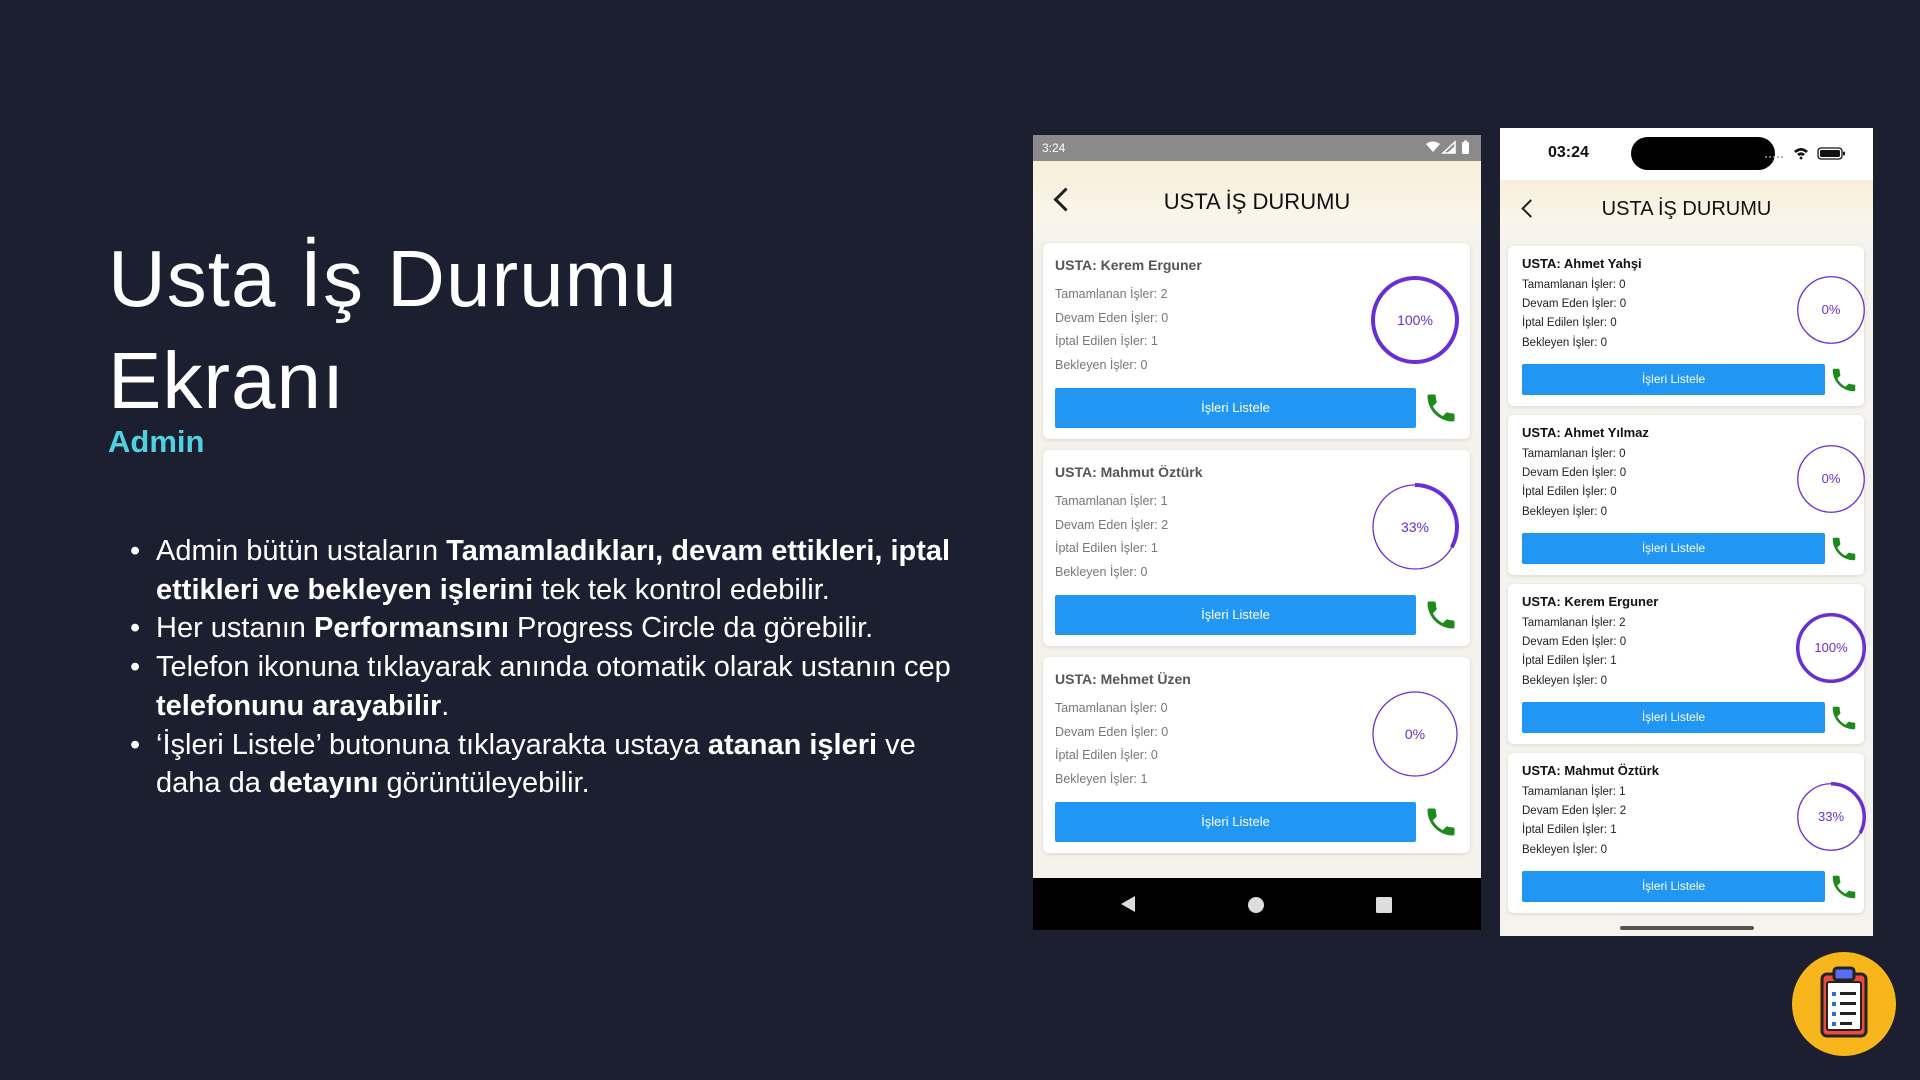 This screenshot has height=1080, width=1920. I want to click on android-nav-bar, so click(1257, 904).